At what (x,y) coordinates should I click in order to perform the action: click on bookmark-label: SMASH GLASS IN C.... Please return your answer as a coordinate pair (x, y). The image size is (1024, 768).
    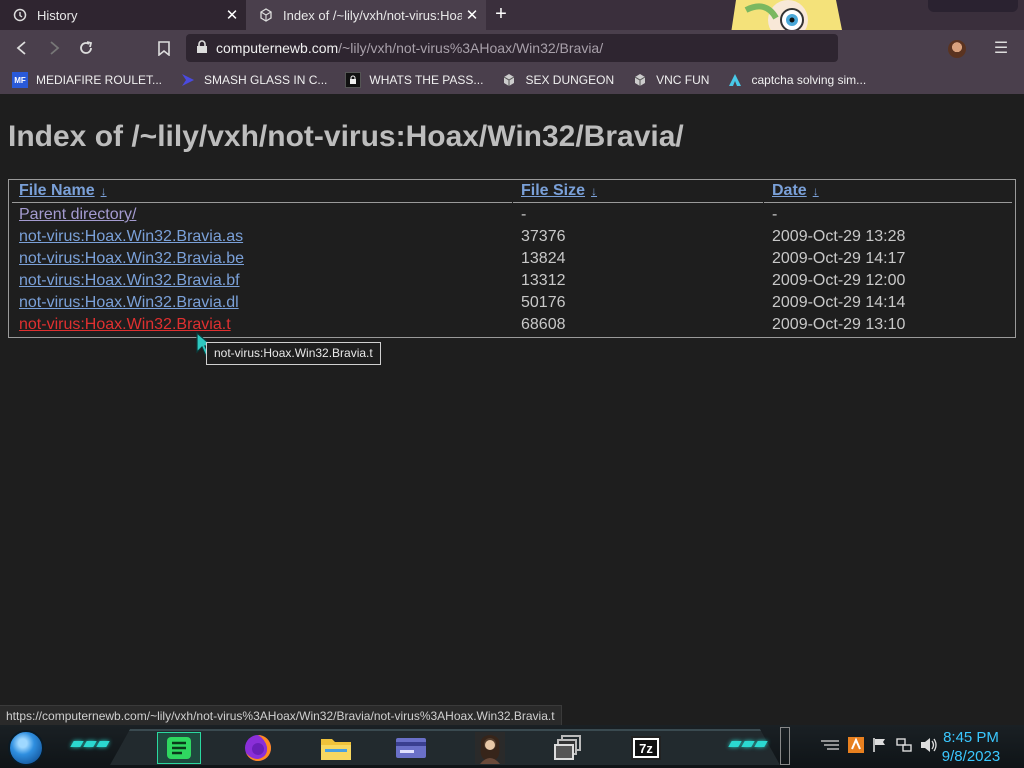
    Looking at the image, I should click on (266, 80).